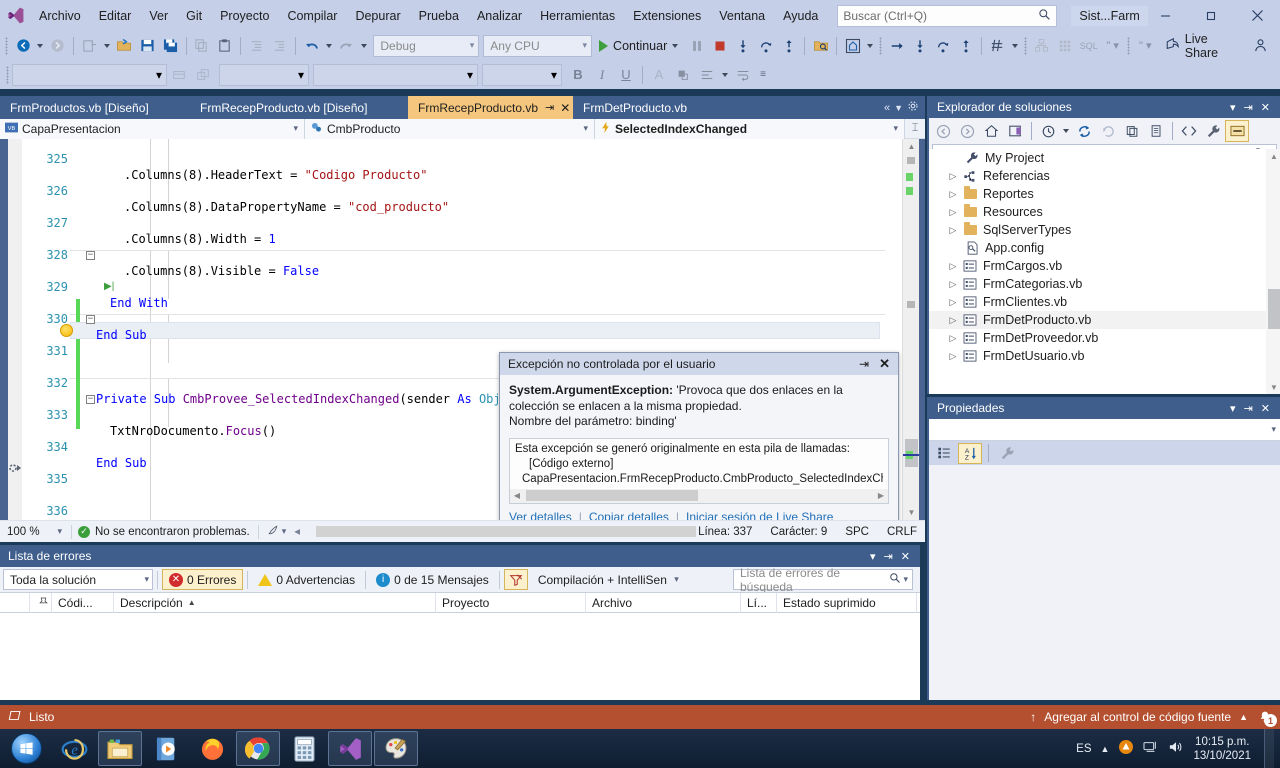 The height and width of the screenshot is (768, 1280). I want to click on tree-node-resources: ▷ Resources, so click(1104, 212).